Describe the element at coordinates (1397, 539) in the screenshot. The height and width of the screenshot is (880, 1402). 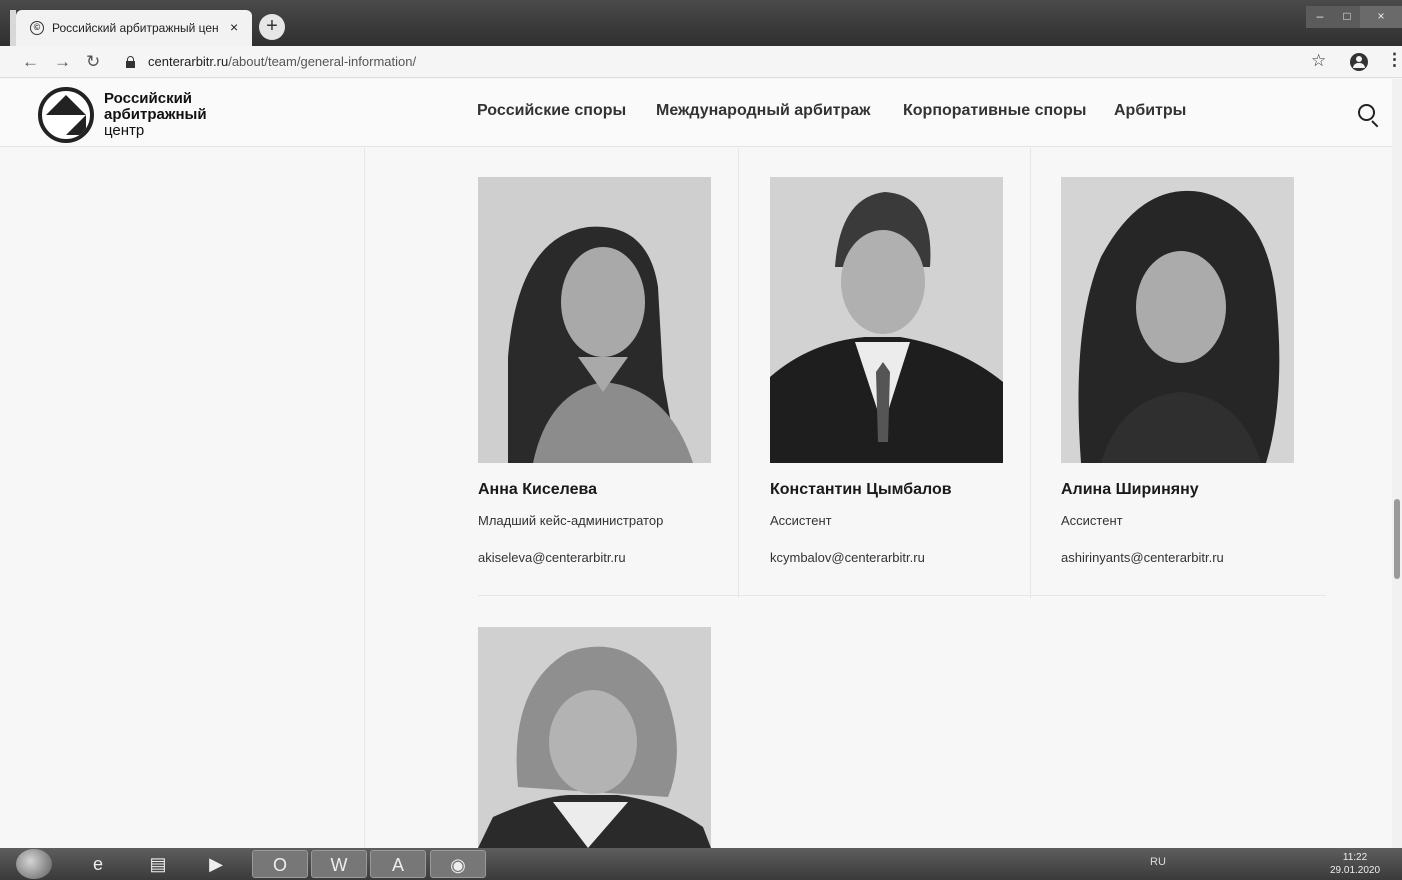
I see `scrollbar-thumb` at that location.